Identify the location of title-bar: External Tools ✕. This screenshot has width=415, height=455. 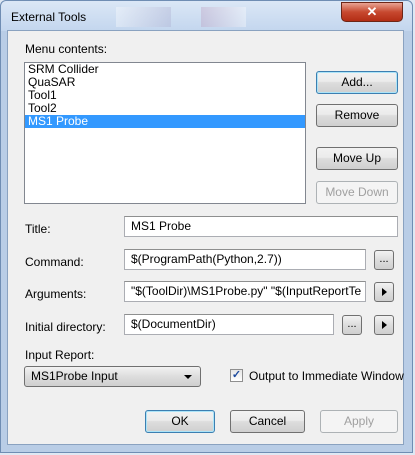
(206, 16).